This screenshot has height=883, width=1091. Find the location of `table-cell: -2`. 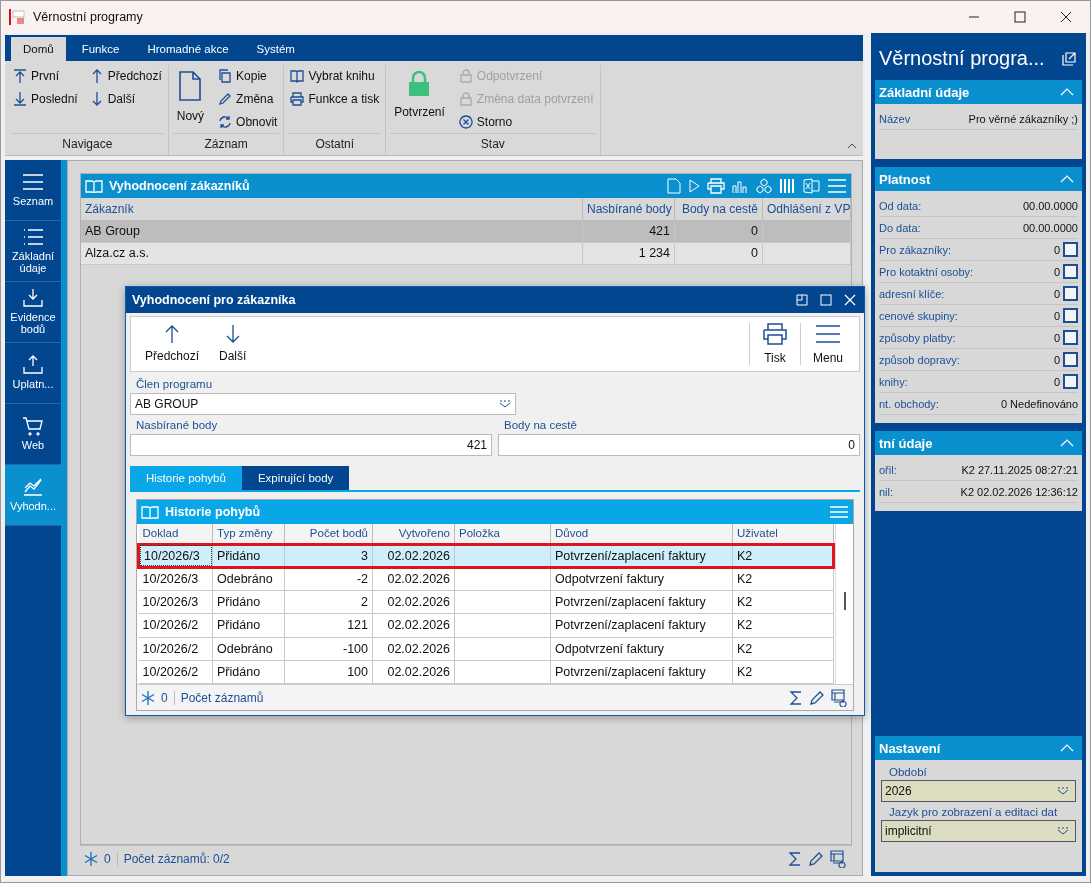

table-cell: -2 is located at coordinates (328, 579).